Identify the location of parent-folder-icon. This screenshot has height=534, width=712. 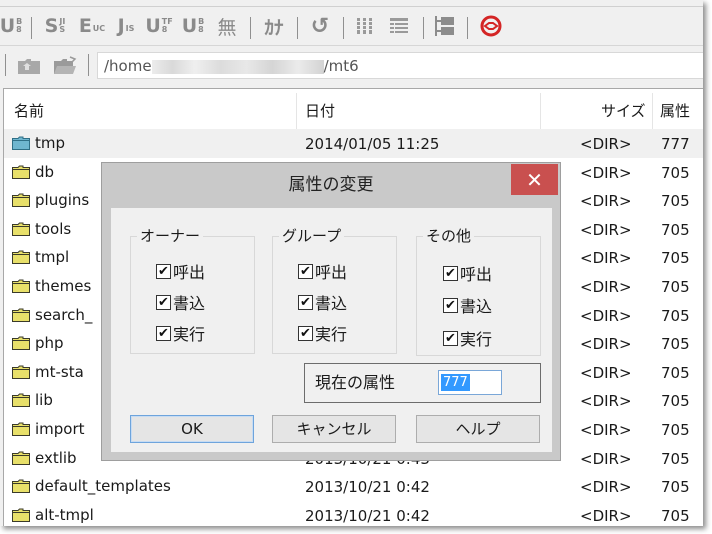
(29, 66).